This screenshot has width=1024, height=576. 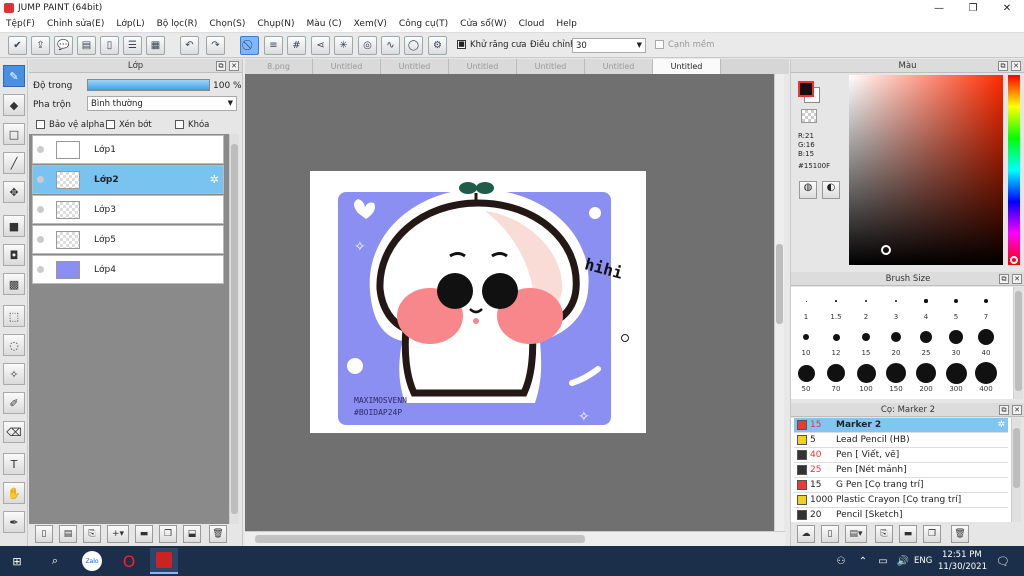 I want to click on new-layer-icon: ▯, so click(x=44, y=534).